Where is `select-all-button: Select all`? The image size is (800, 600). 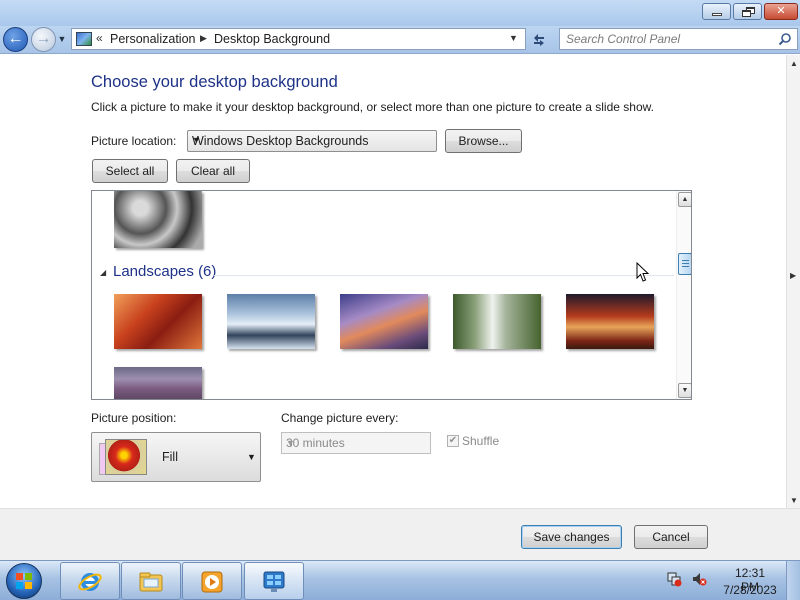 select-all-button: Select all is located at coordinates (130, 171).